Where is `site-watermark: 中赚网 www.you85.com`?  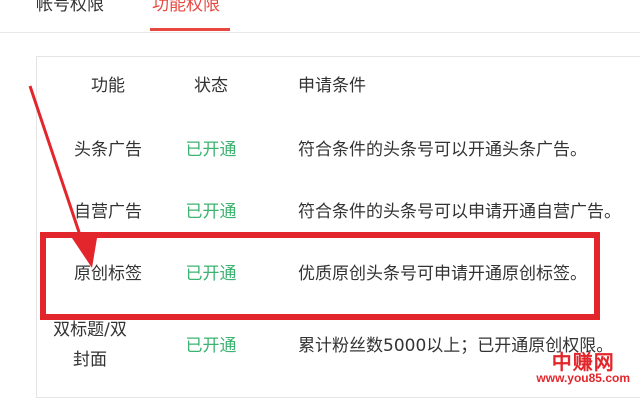 site-watermark: 中赚网 www.you85.com is located at coordinates (583, 368).